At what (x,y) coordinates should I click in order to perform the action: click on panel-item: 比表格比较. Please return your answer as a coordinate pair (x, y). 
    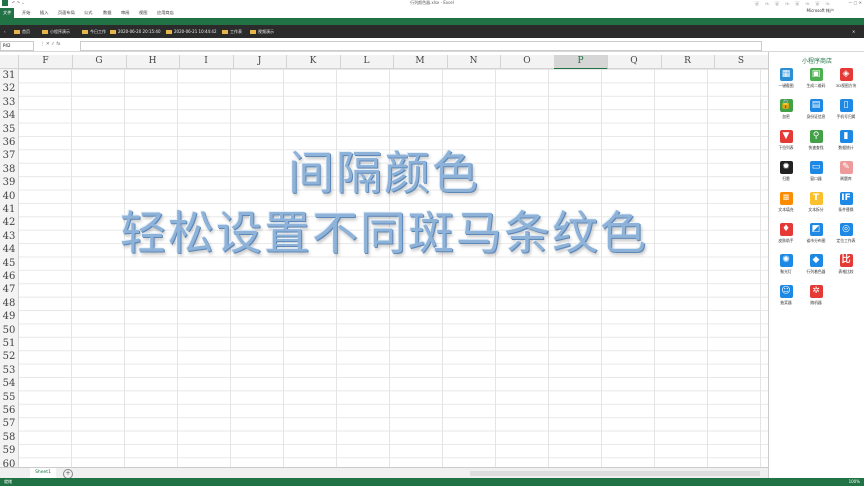
    Looking at the image, I should click on (846, 266).